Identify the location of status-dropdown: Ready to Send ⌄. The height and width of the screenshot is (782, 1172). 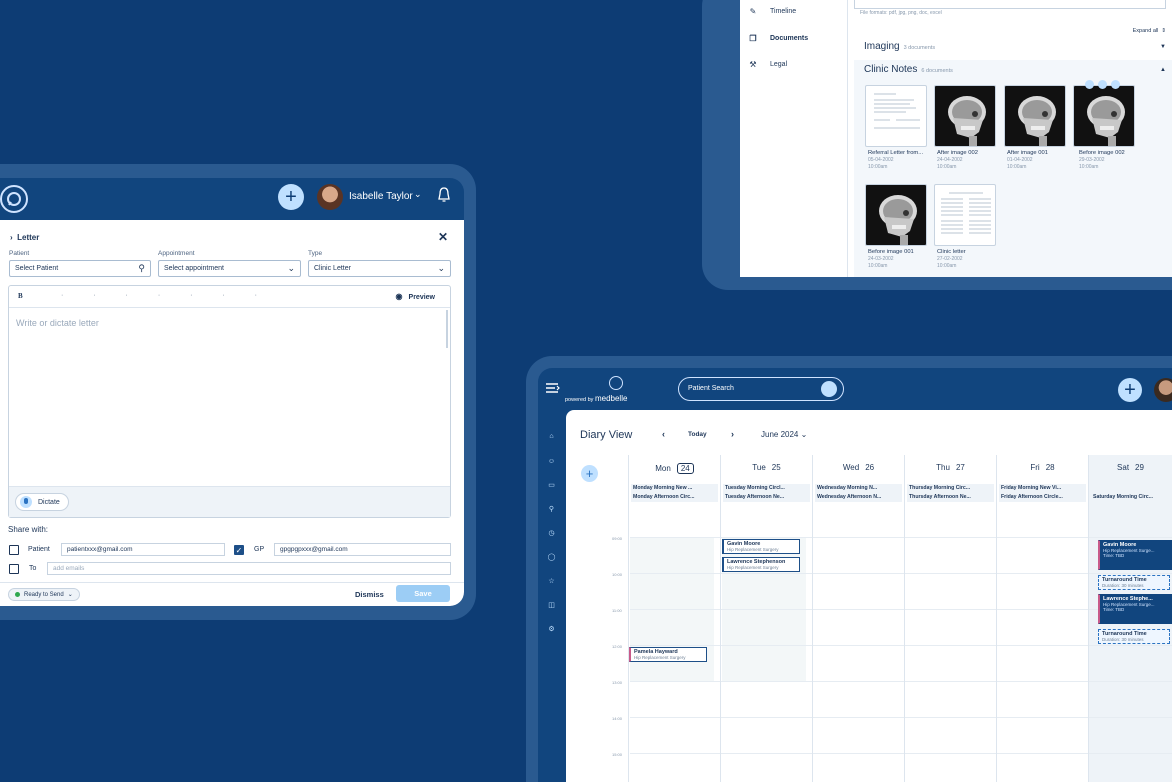
(44, 594).